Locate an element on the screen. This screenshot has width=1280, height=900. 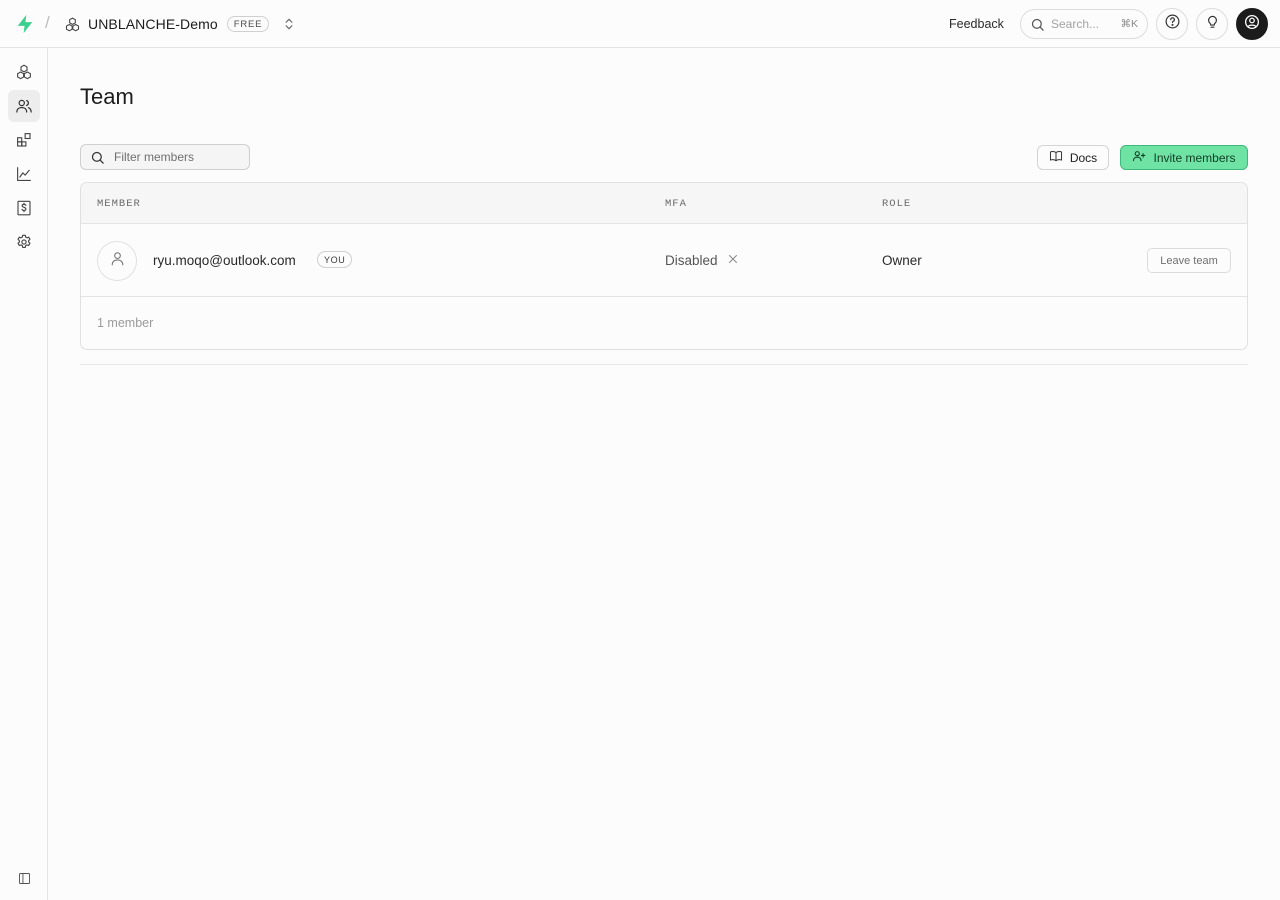
table-header: MEMBER MFA ROLE is located at coordinates (664, 203).